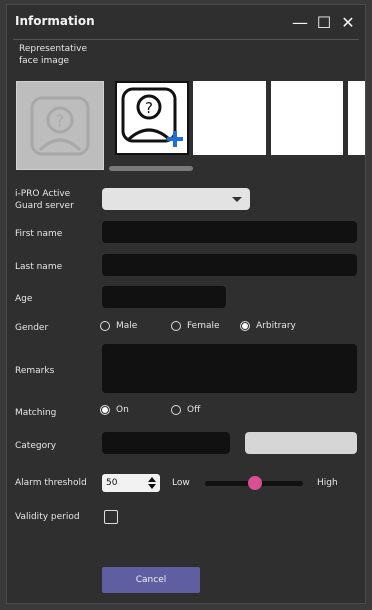  What do you see at coordinates (36, 413) in the screenshot?
I see `matching-label: Matching` at bounding box center [36, 413].